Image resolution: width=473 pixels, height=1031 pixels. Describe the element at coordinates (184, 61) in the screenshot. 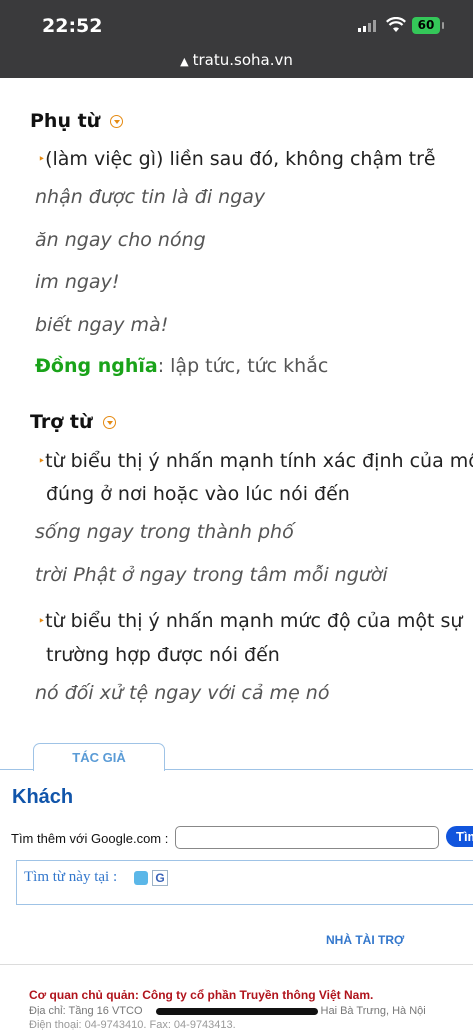

I see `lock-icon: ▲` at that location.